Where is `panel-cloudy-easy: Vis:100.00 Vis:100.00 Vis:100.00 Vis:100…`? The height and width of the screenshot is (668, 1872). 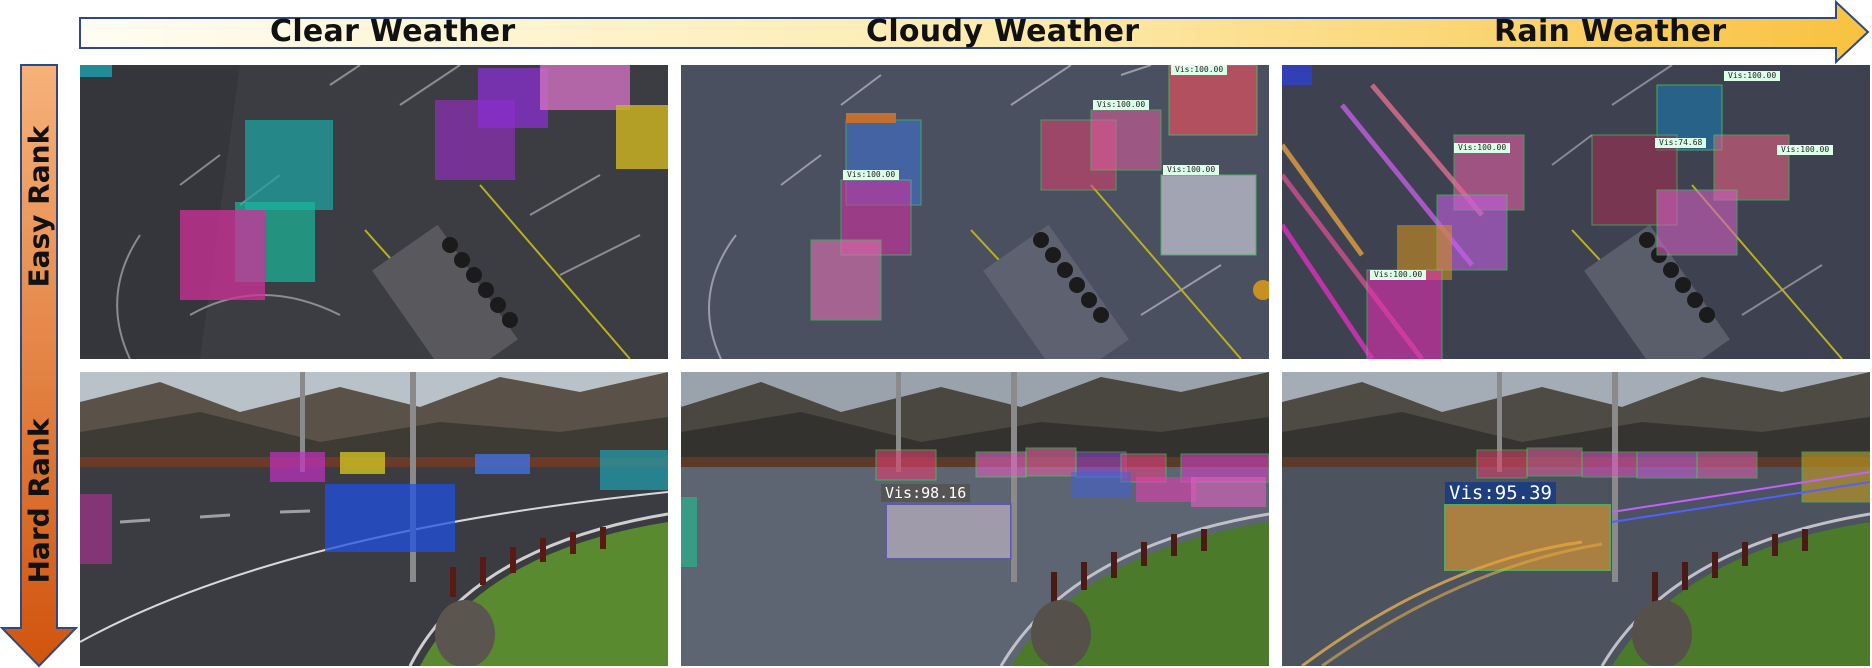 panel-cloudy-easy: Vis:100.00 Vis:100.00 Vis:100.00 Vis:100… is located at coordinates (975, 212).